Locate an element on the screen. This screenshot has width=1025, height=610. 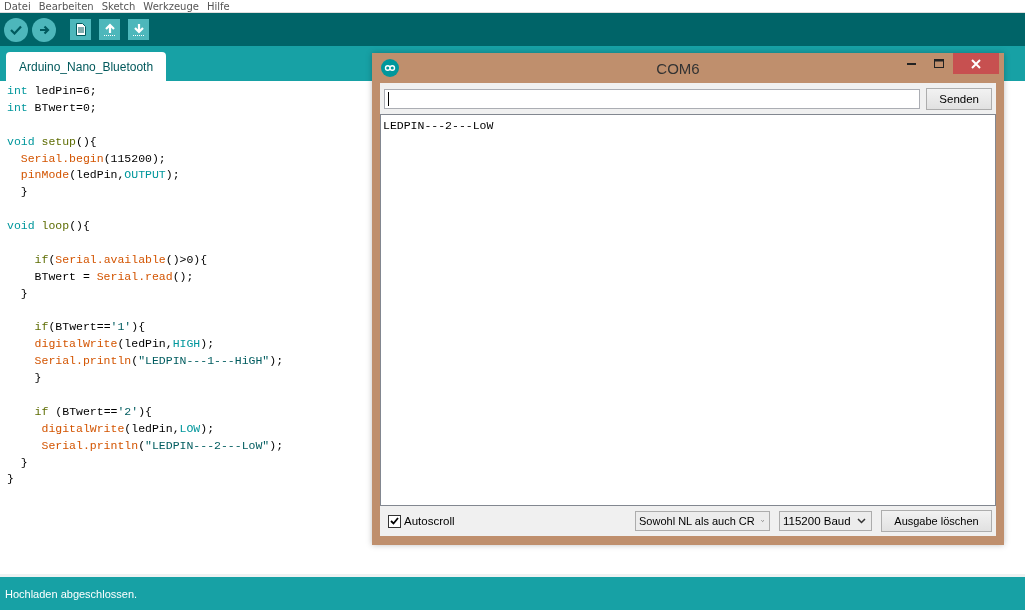
checkbox-box is located at coordinates (394, 521).